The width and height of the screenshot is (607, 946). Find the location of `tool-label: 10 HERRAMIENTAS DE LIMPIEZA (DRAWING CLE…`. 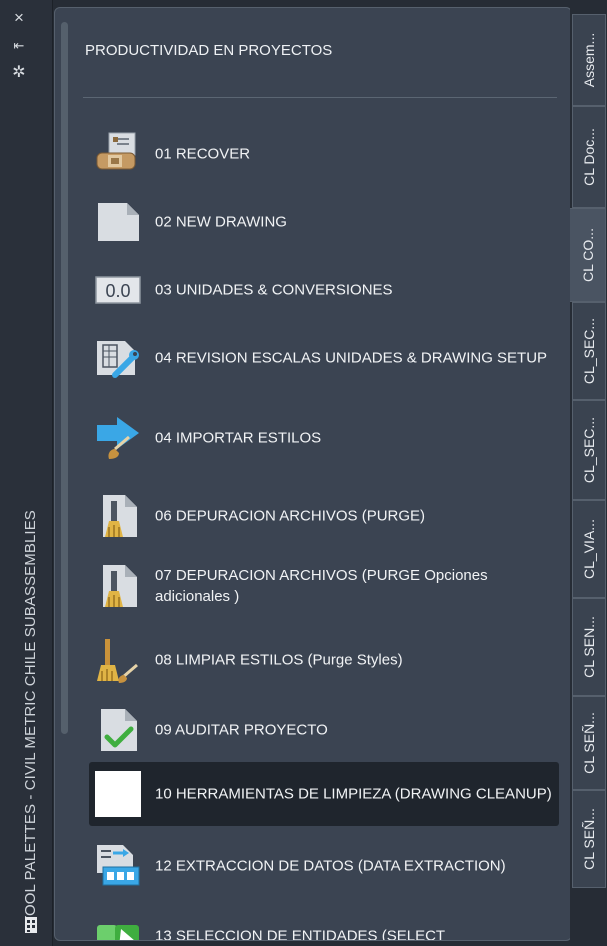

tool-label: 10 HERRAMIENTAS DE LIMPIEZA (DRAWING CLE… is located at coordinates (353, 794).